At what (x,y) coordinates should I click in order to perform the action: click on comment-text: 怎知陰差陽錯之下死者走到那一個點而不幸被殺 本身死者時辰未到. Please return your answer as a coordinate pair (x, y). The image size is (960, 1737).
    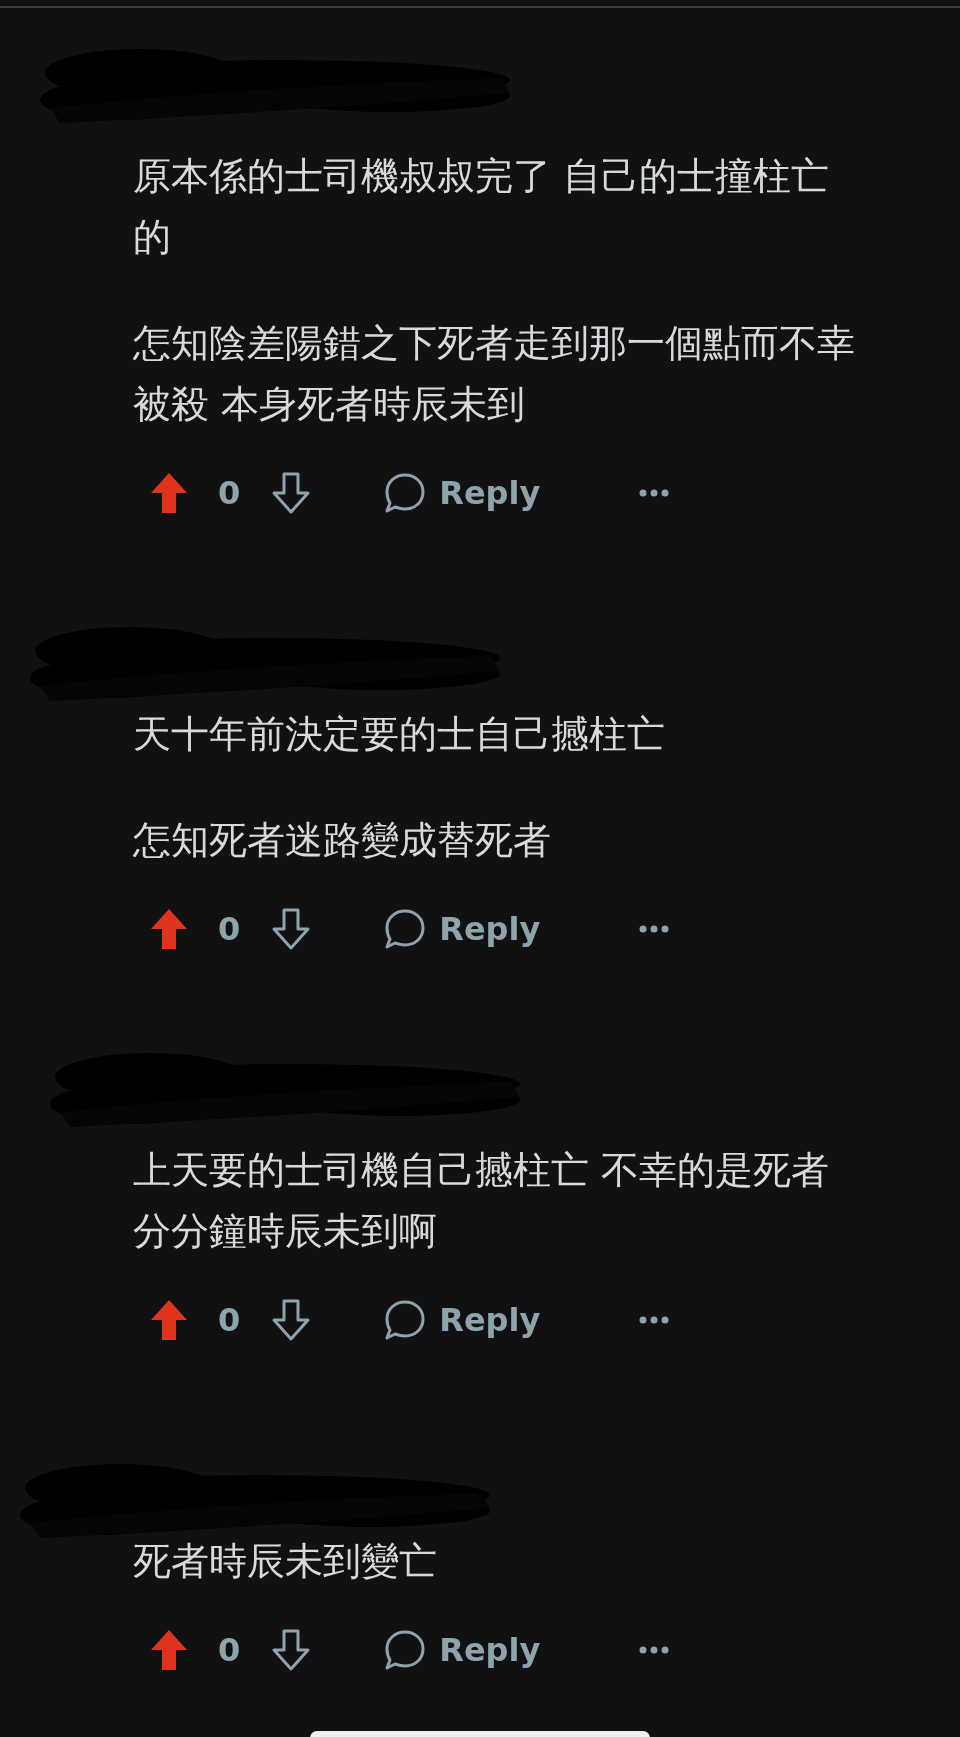
    Looking at the image, I should click on (494, 374).